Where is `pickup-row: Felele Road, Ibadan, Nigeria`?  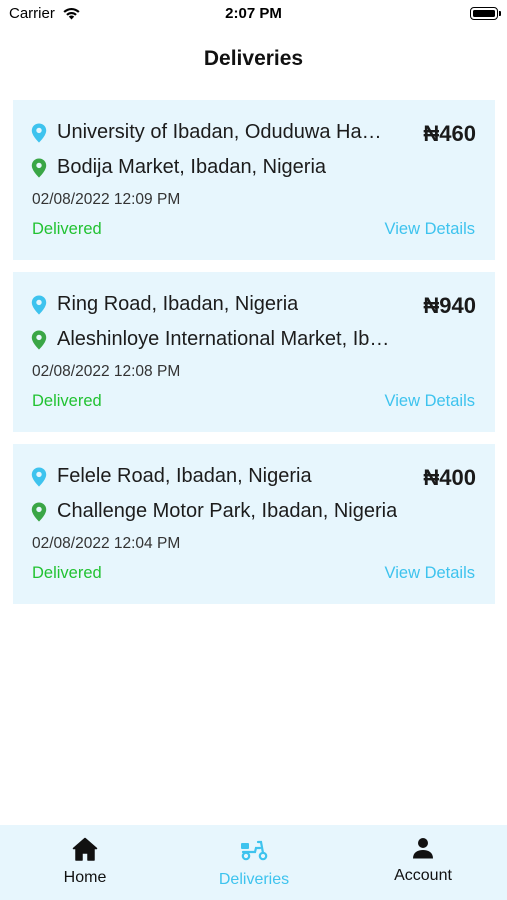 pickup-row: Felele Road, Ibadan, Nigeria is located at coordinates (256, 476).